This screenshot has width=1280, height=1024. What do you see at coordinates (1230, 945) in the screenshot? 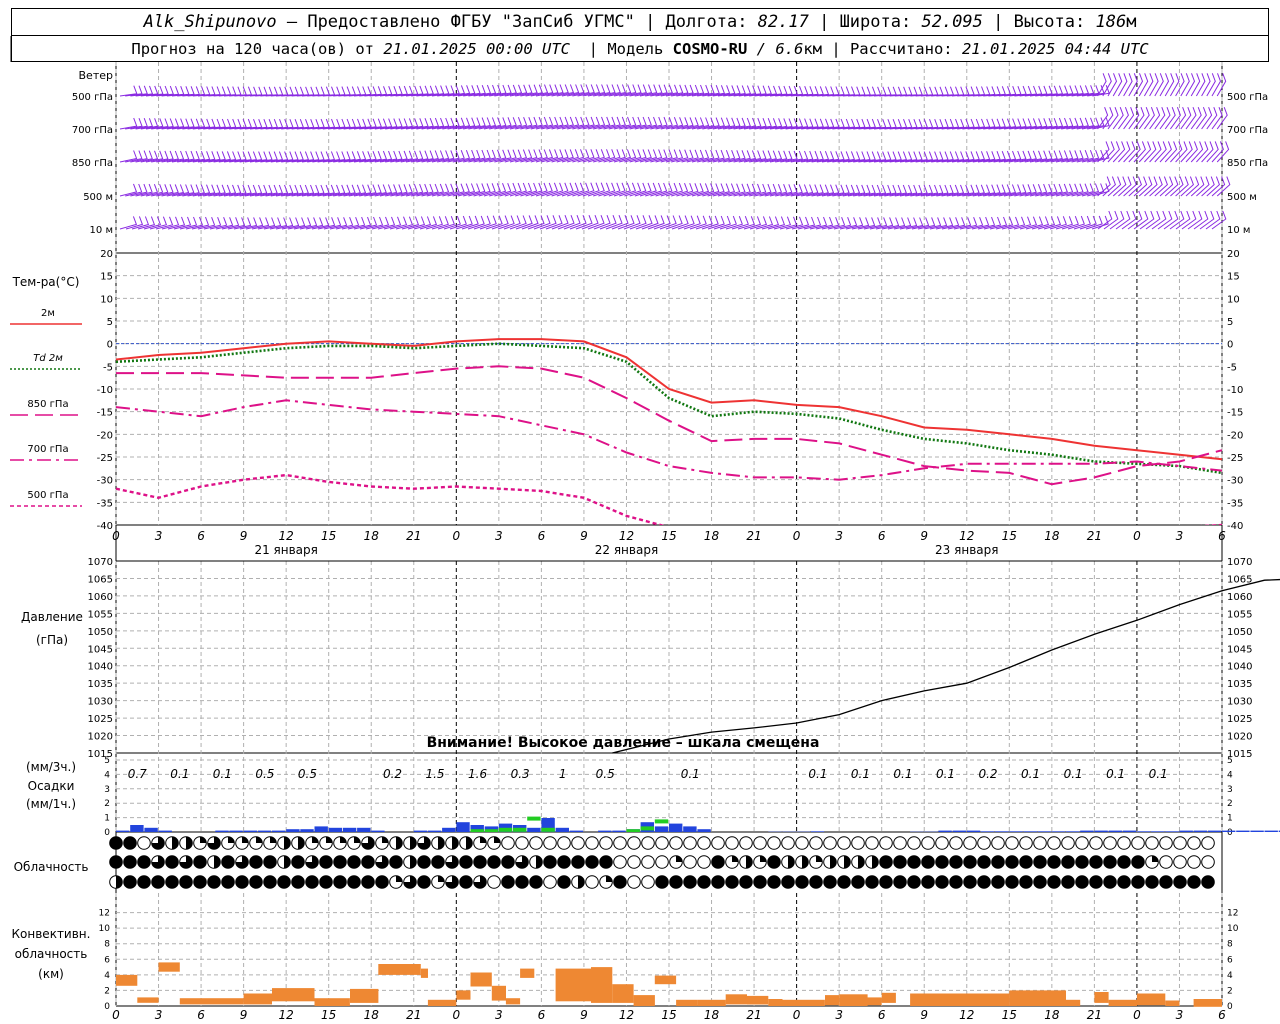
I see `conv-ytick-right: 8` at bounding box center [1230, 945].